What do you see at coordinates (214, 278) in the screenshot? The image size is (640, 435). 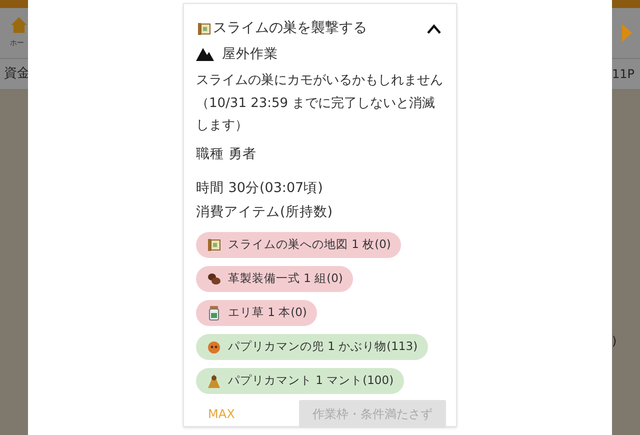 I see `leather-icon` at bounding box center [214, 278].